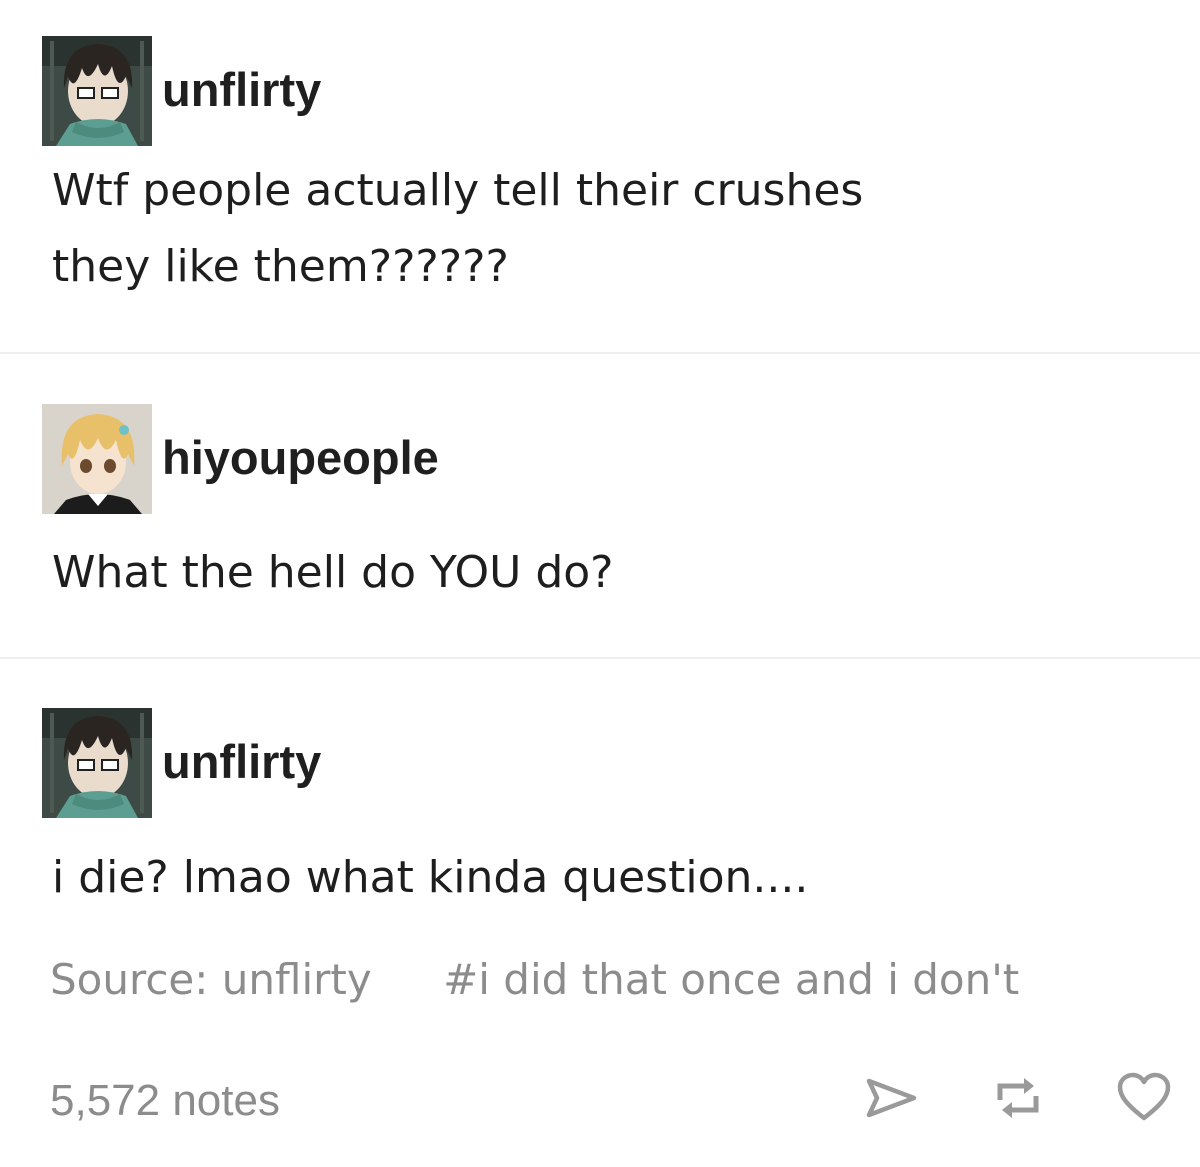 This screenshot has height=1167, width=1200. I want to click on post-1-header: unflirty, so click(181, 91).